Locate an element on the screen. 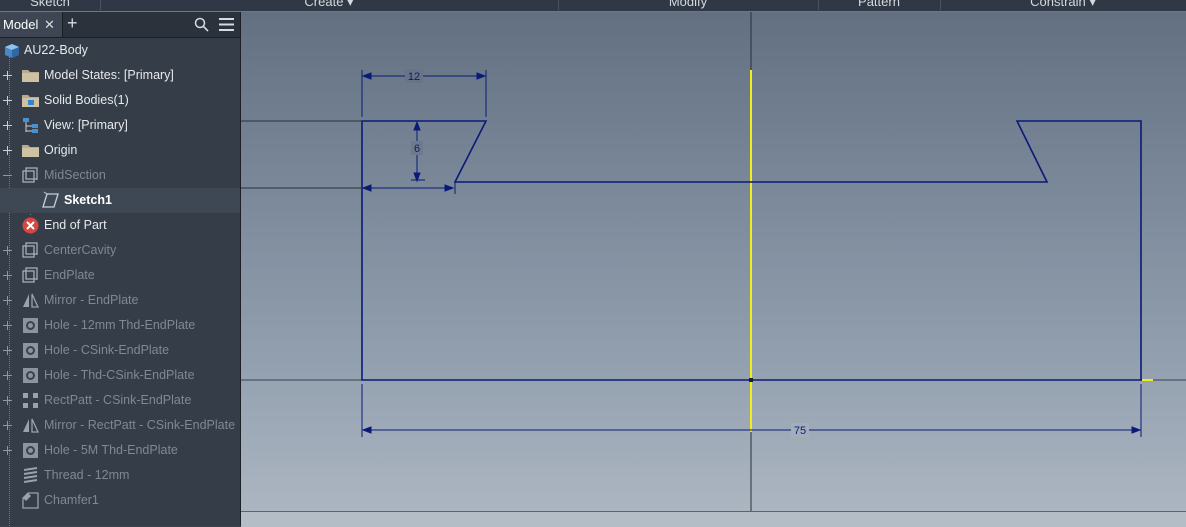 The width and height of the screenshot is (1186, 527). tree-item-label: Thread - 12mm is located at coordinates (87, 475).